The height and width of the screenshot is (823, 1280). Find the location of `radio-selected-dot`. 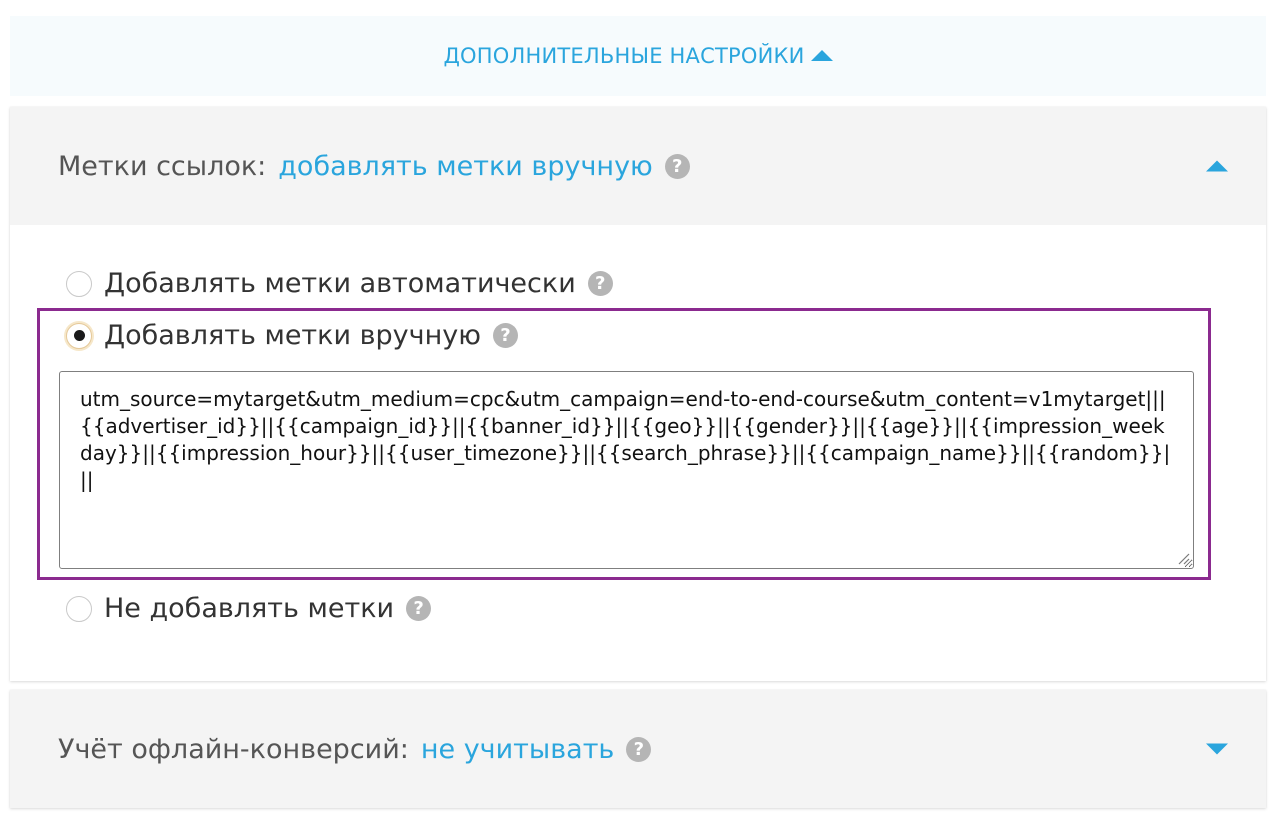

radio-selected-dot is located at coordinates (79, 335).